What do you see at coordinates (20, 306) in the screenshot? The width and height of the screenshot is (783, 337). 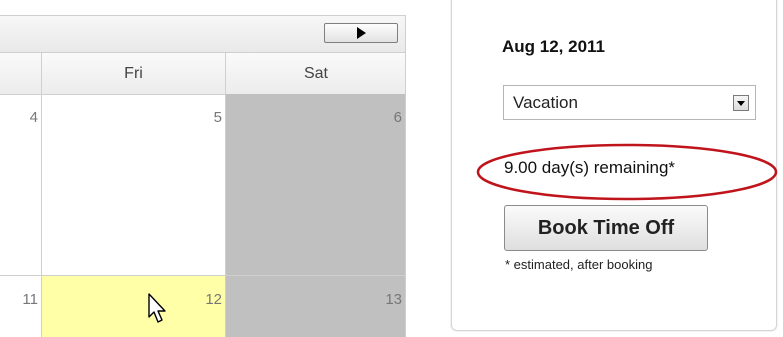 I see `day-cell-11: 11` at bounding box center [20, 306].